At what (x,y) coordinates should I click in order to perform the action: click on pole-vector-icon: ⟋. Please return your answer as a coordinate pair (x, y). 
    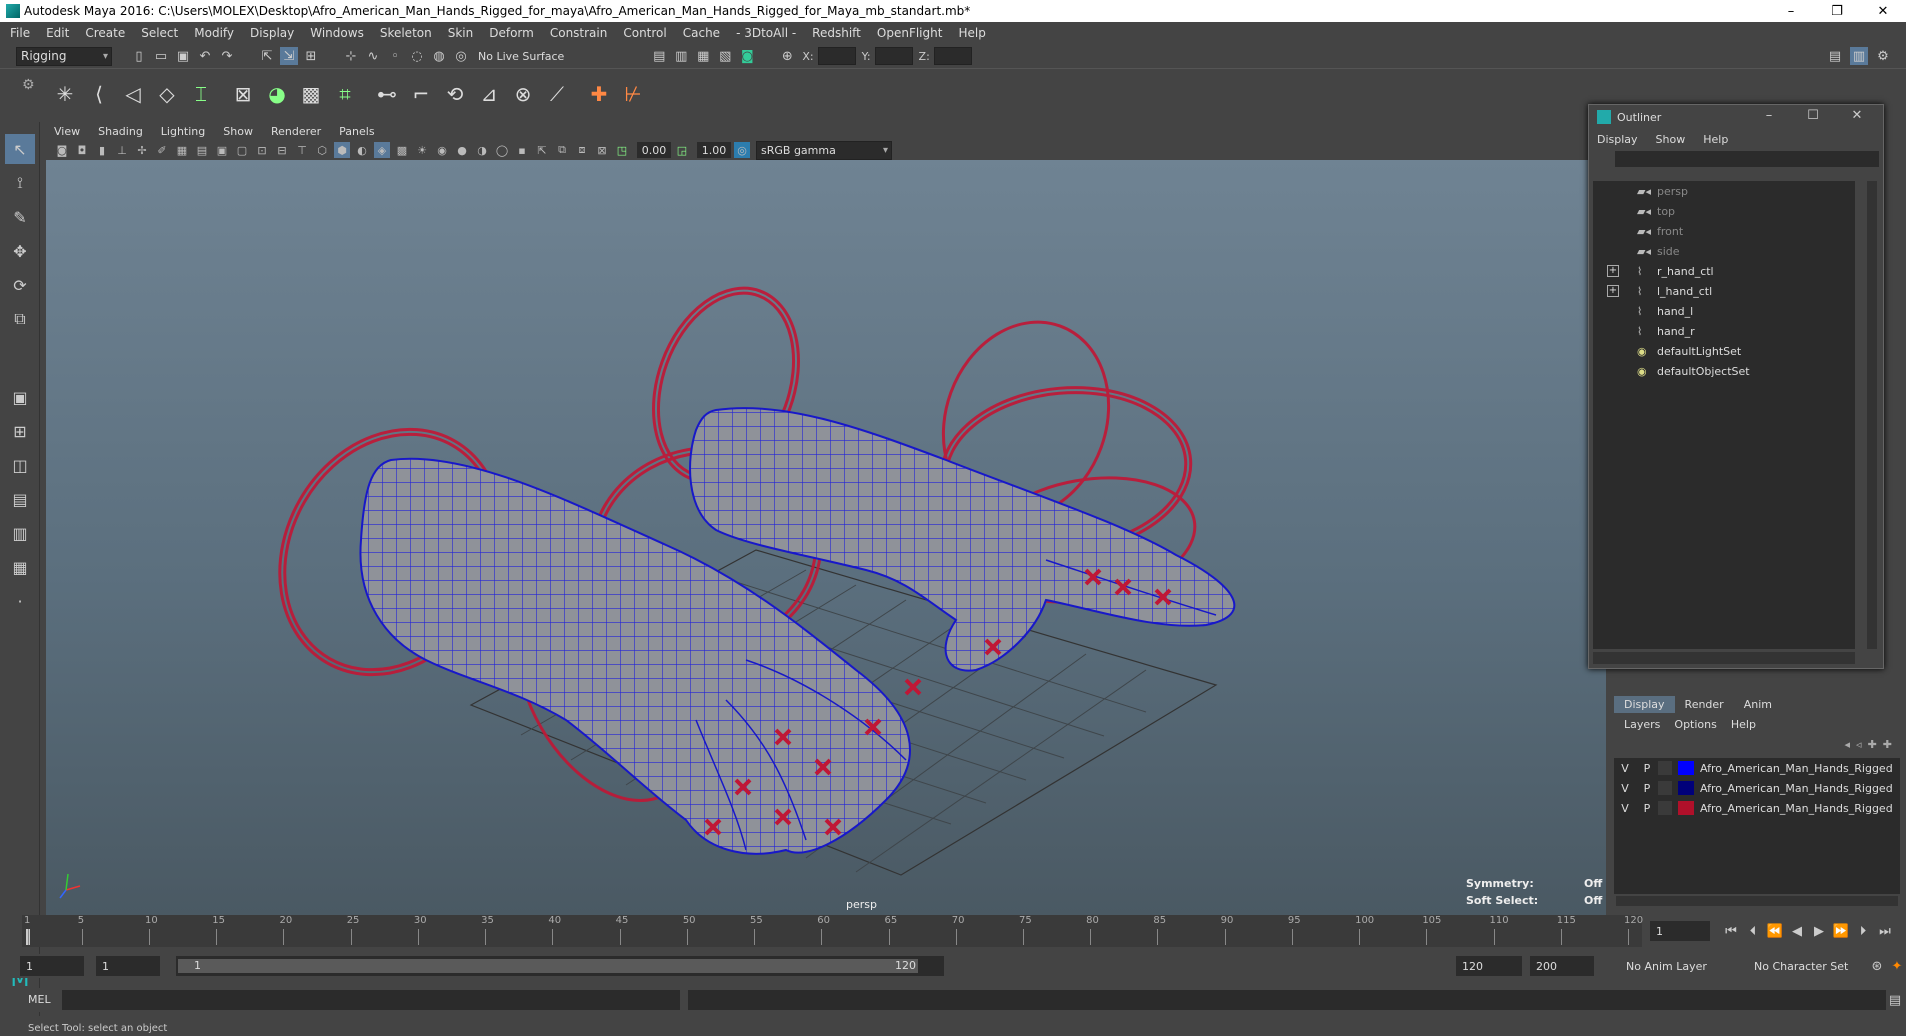
    Looking at the image, I should click on (557, 94).